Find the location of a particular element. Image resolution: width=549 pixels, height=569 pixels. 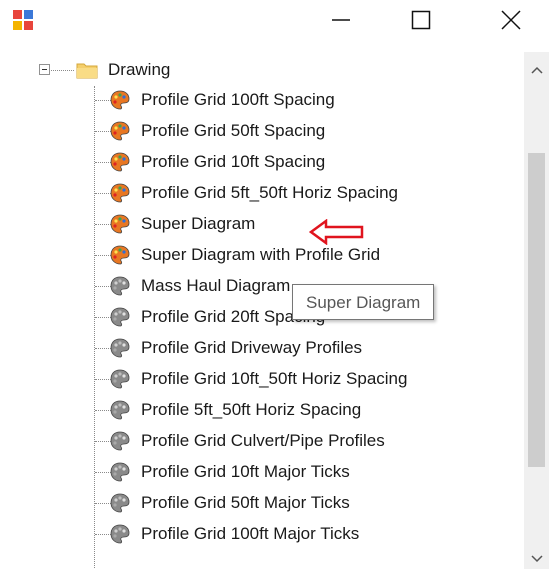

close-icon is located at coordinates (511, 20).